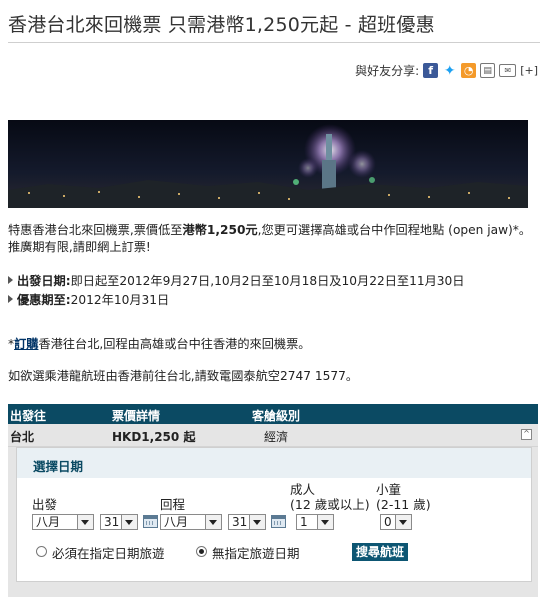 The height and width of the screenshot is (598, 548). Describe the element at coordinates (276, 416) in the screenshot. I see `header-cabin: 客艙級別` at that location.